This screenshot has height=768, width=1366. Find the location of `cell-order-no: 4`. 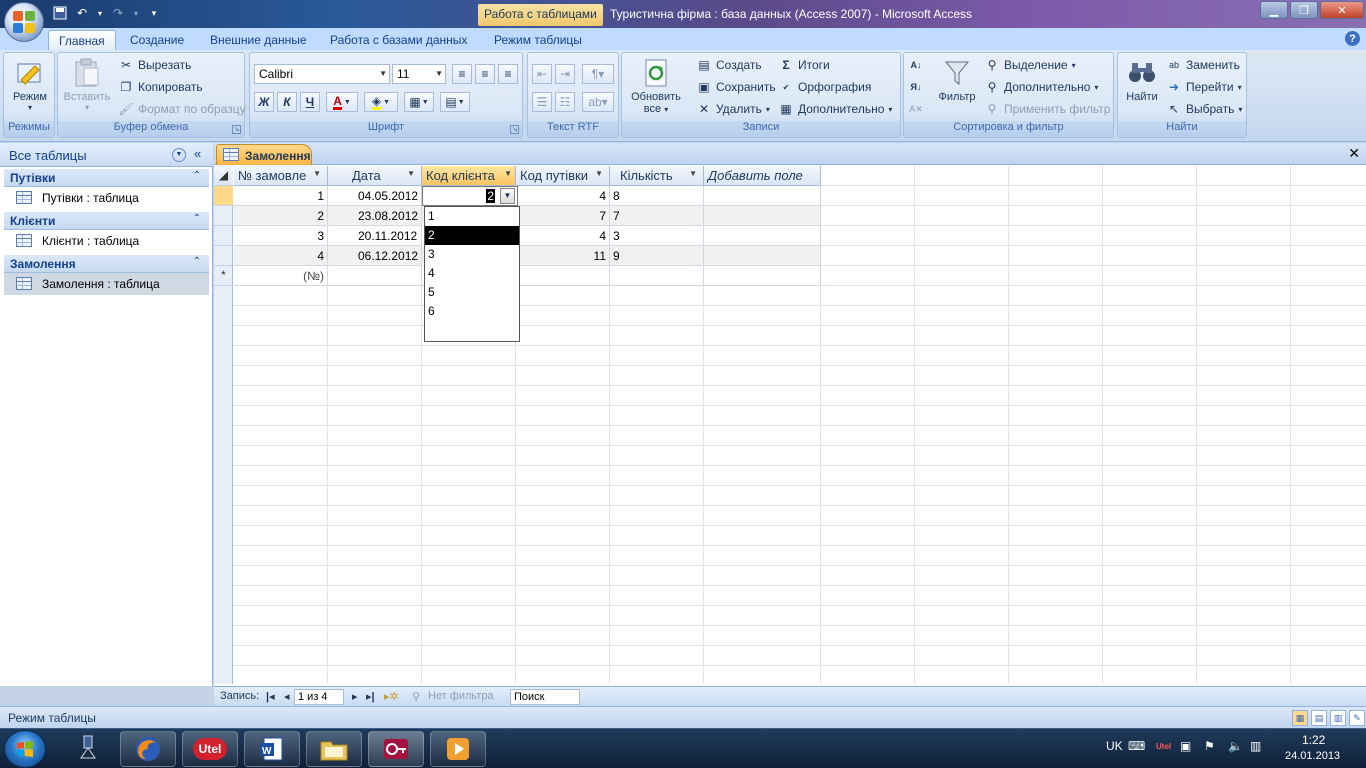

cell-order-no: 4 is located at coordinates (281, 256).